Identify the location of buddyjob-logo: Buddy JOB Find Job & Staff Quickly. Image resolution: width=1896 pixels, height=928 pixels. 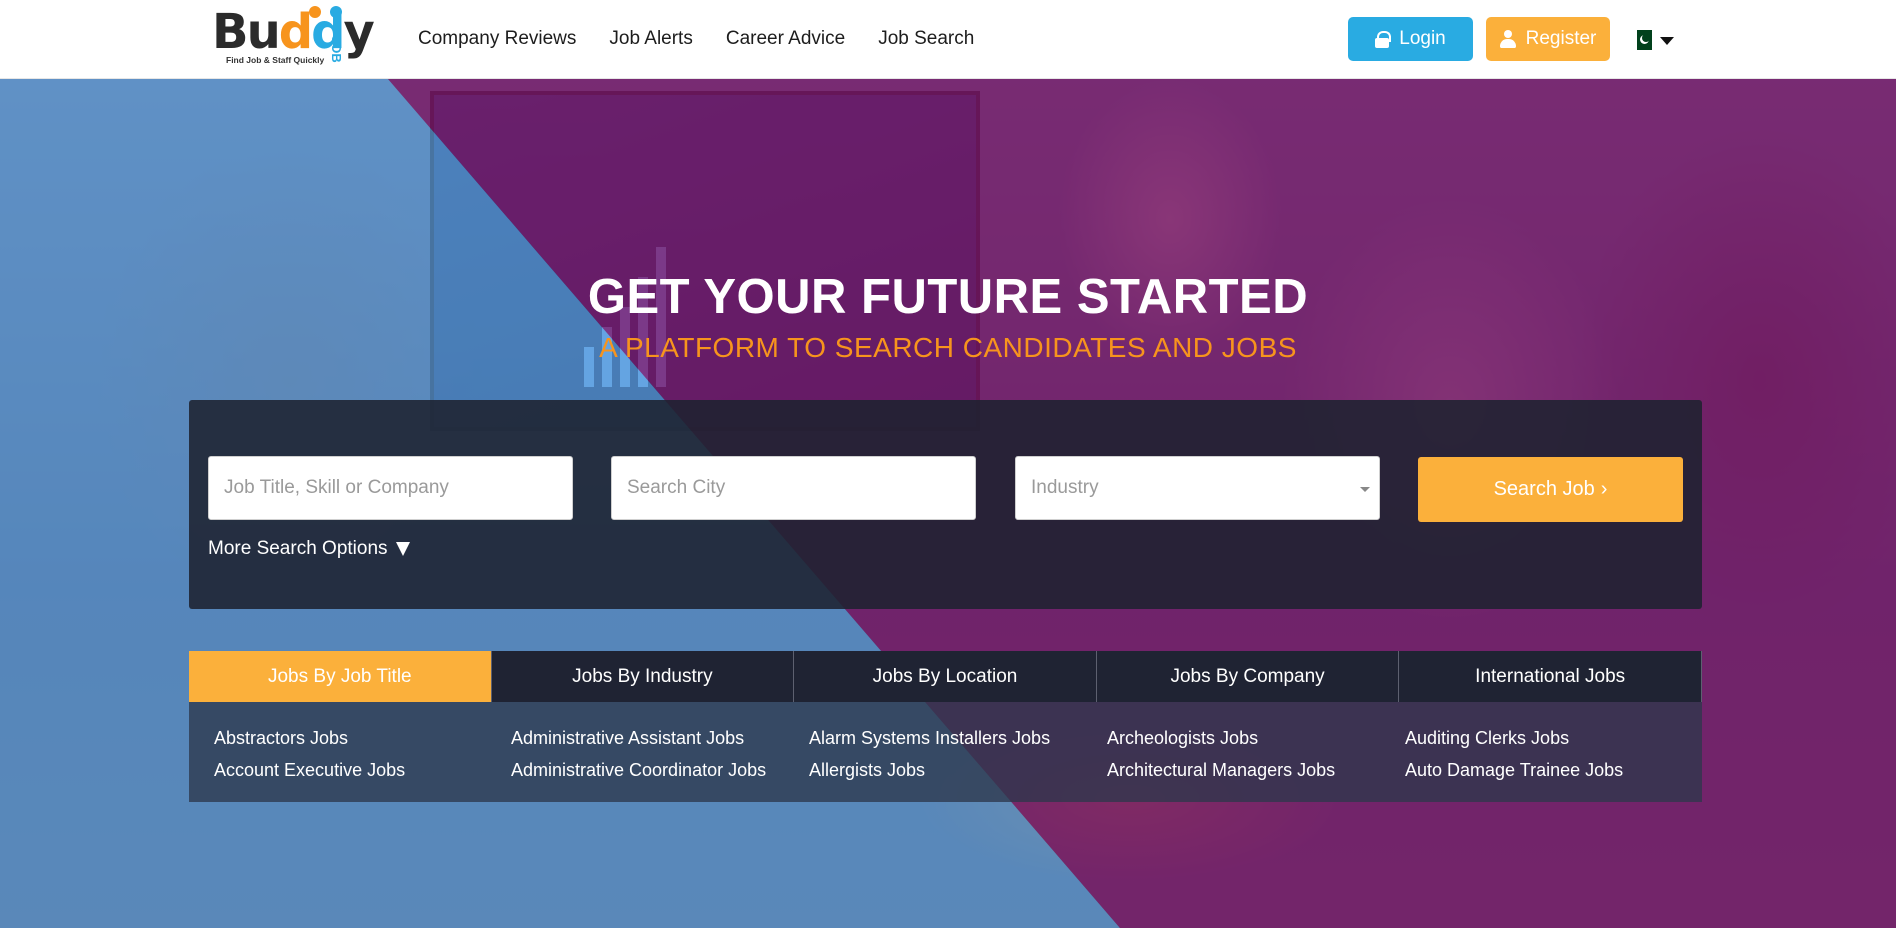
(293, 40).